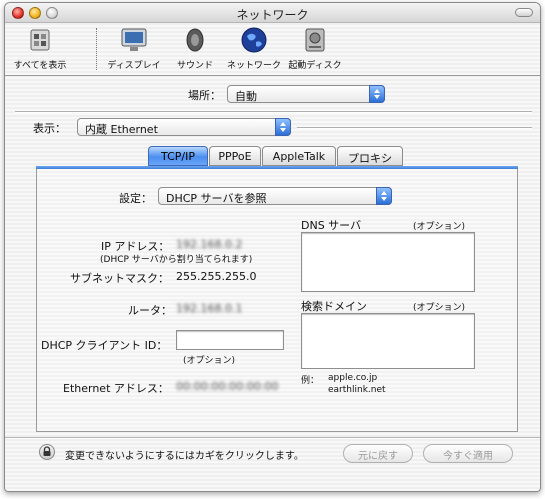 This screenshot has width=545, height=499. Describe the element at coordinates (370, 156) in the screenshot. I see `tab-proxy: プロキシ` at that location.